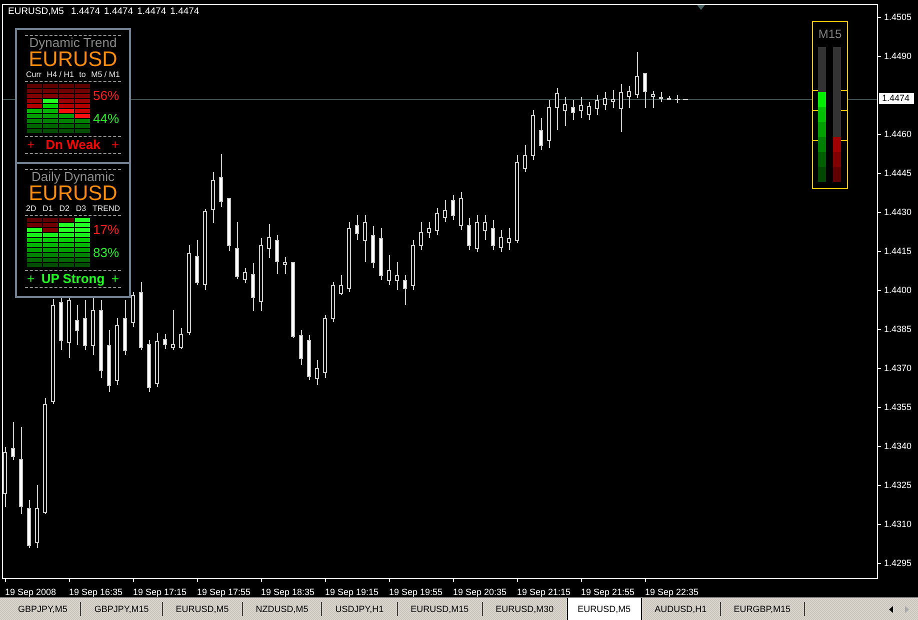 The image size is (918, 620). Describe the element at coordinates (47, 208) in the screenshot. I see `column-label: D1` at that location.